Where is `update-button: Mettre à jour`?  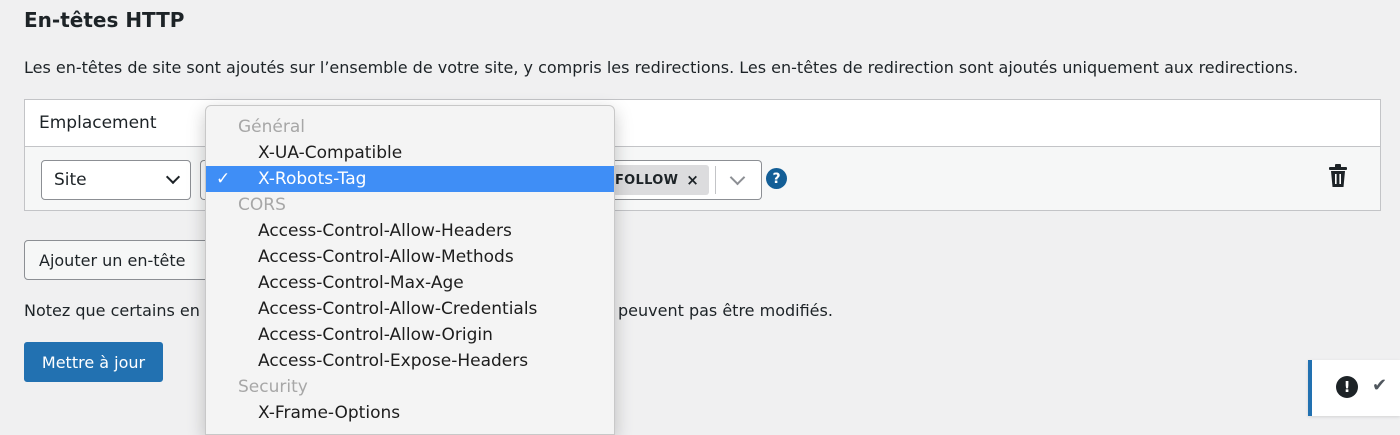 update-button: Mettre à jour is located at coordinates (93, 362).